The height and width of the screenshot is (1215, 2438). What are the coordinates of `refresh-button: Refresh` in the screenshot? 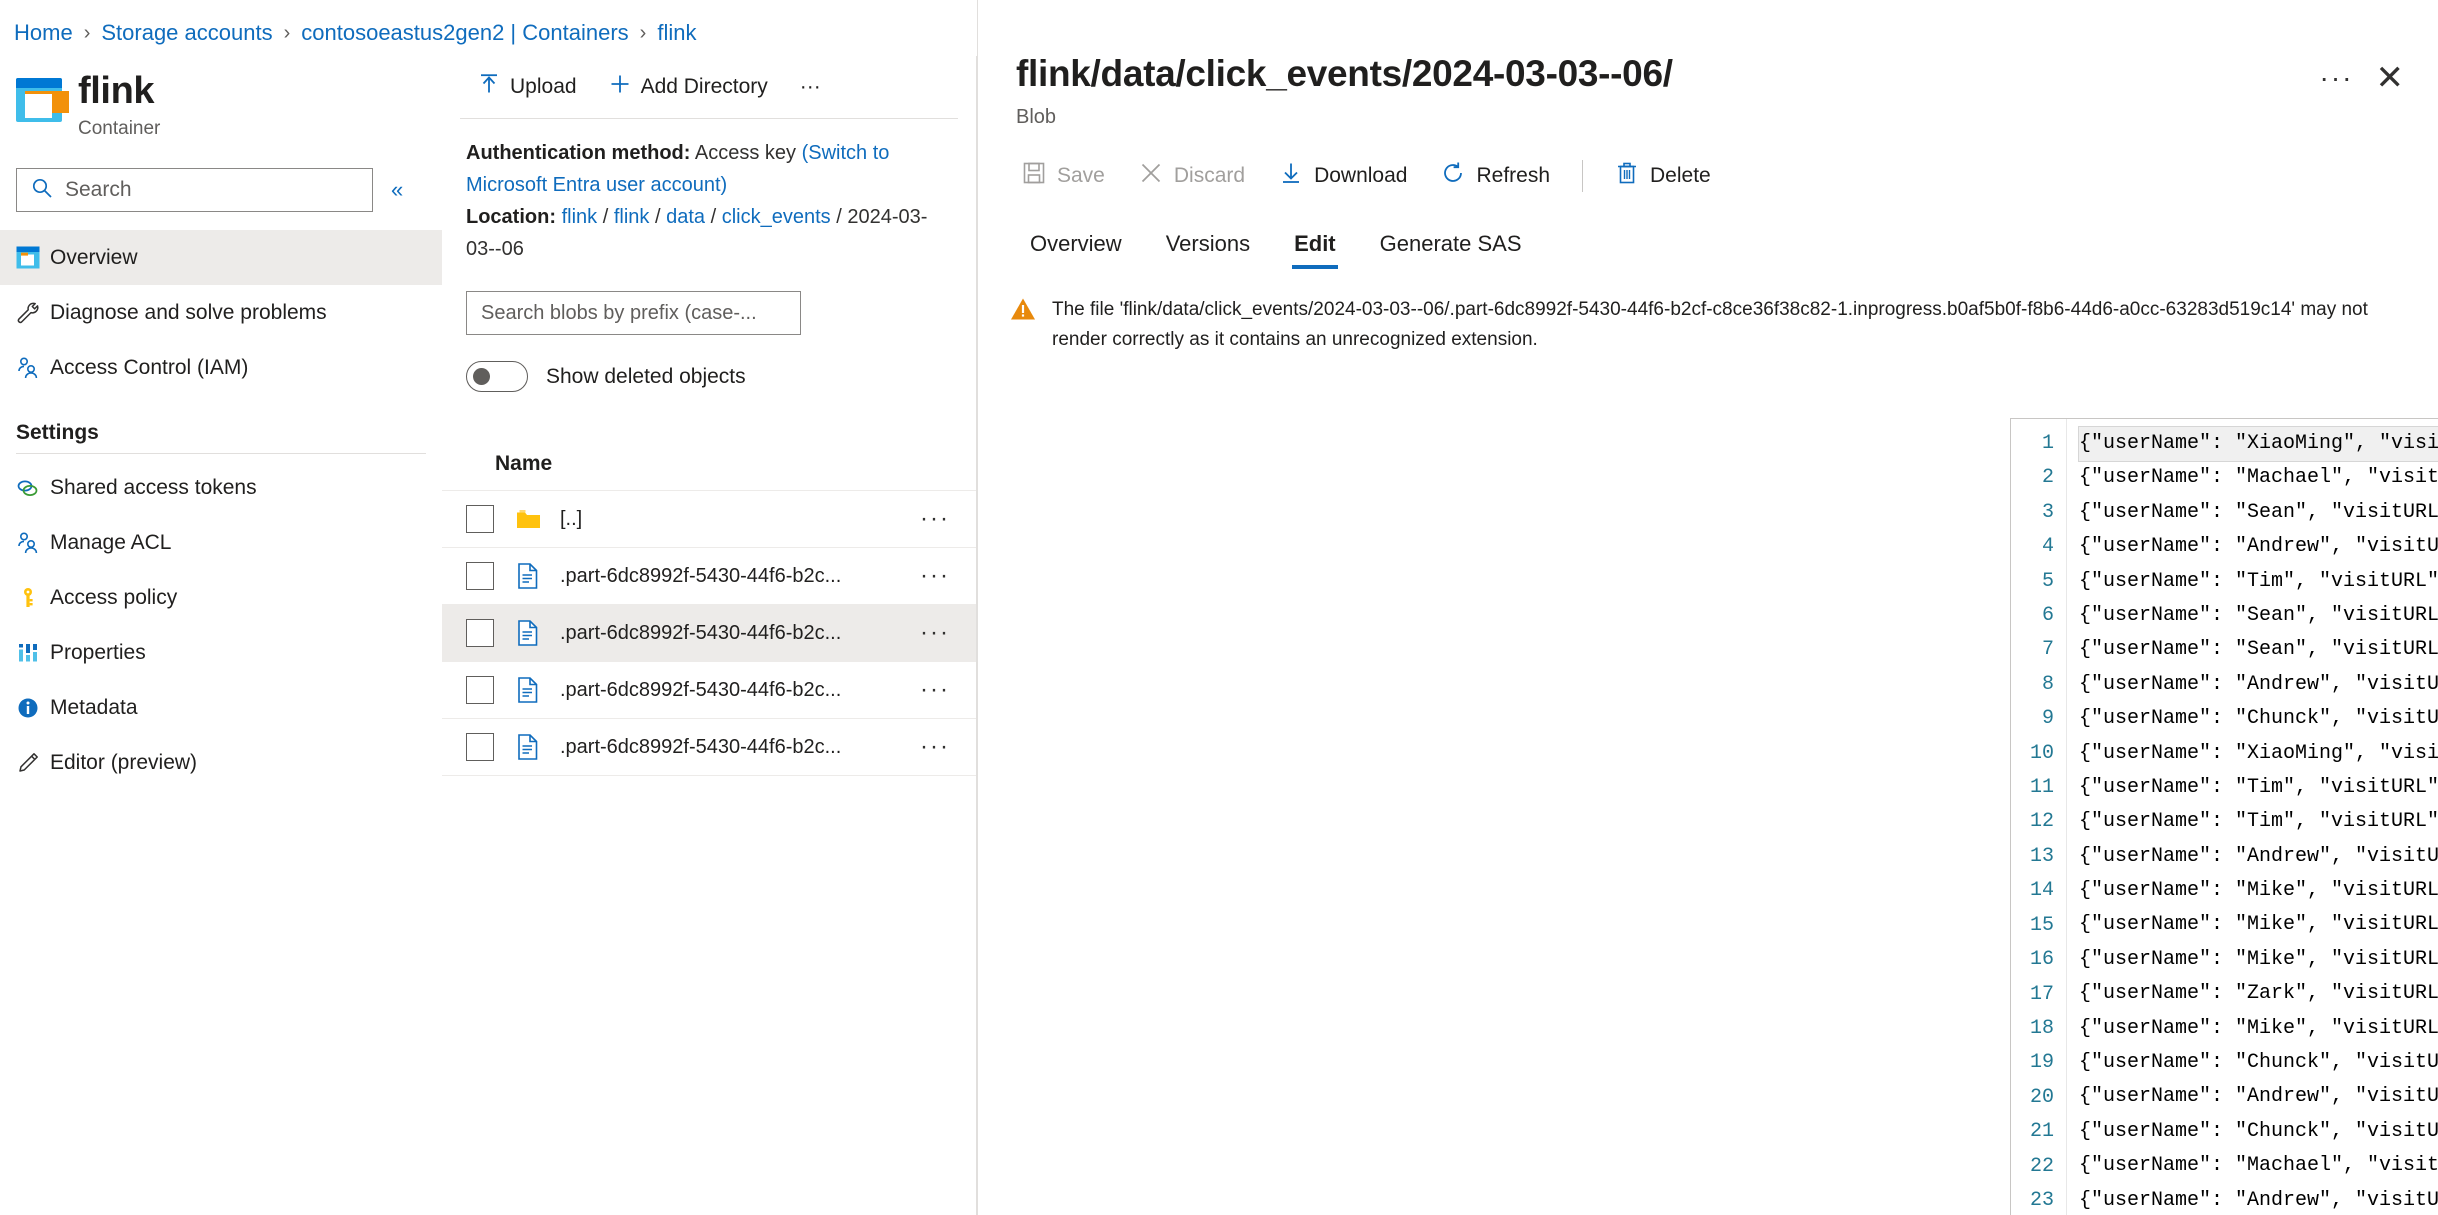 It's located at (1495, 176).